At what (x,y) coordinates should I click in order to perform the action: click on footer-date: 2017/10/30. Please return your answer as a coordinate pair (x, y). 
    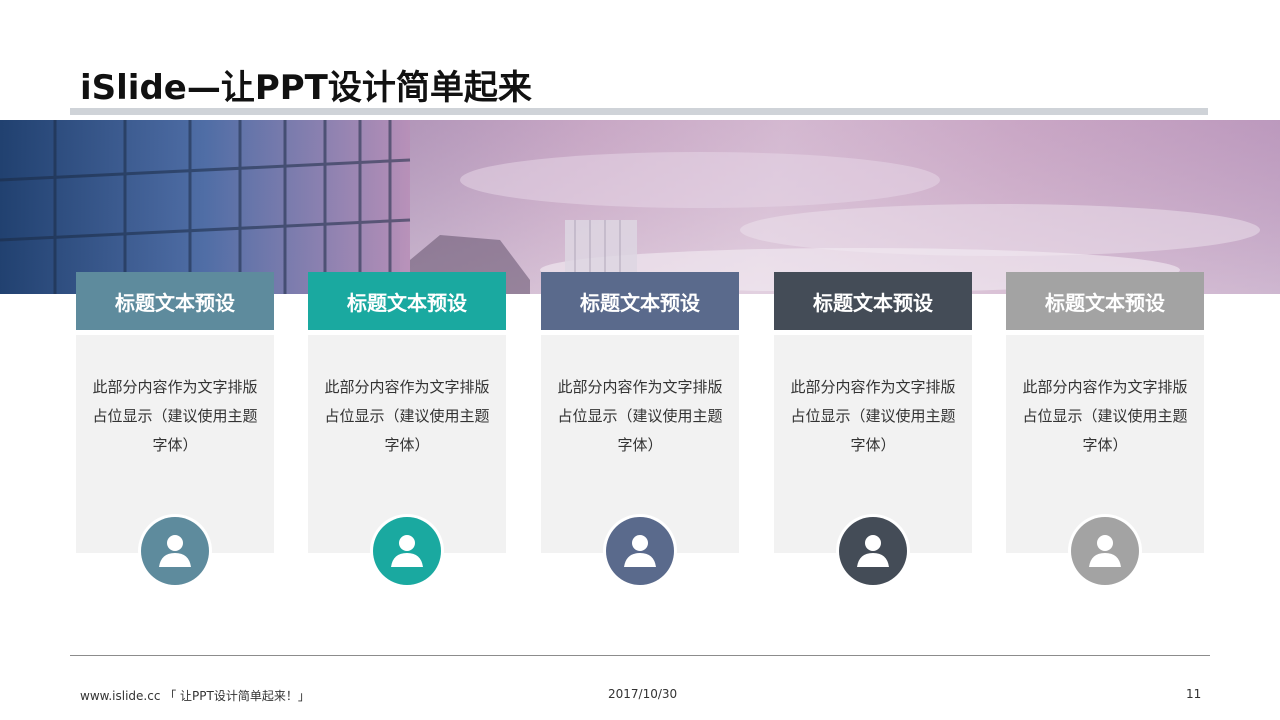
    Looking at the image, I should click on (643, 694).